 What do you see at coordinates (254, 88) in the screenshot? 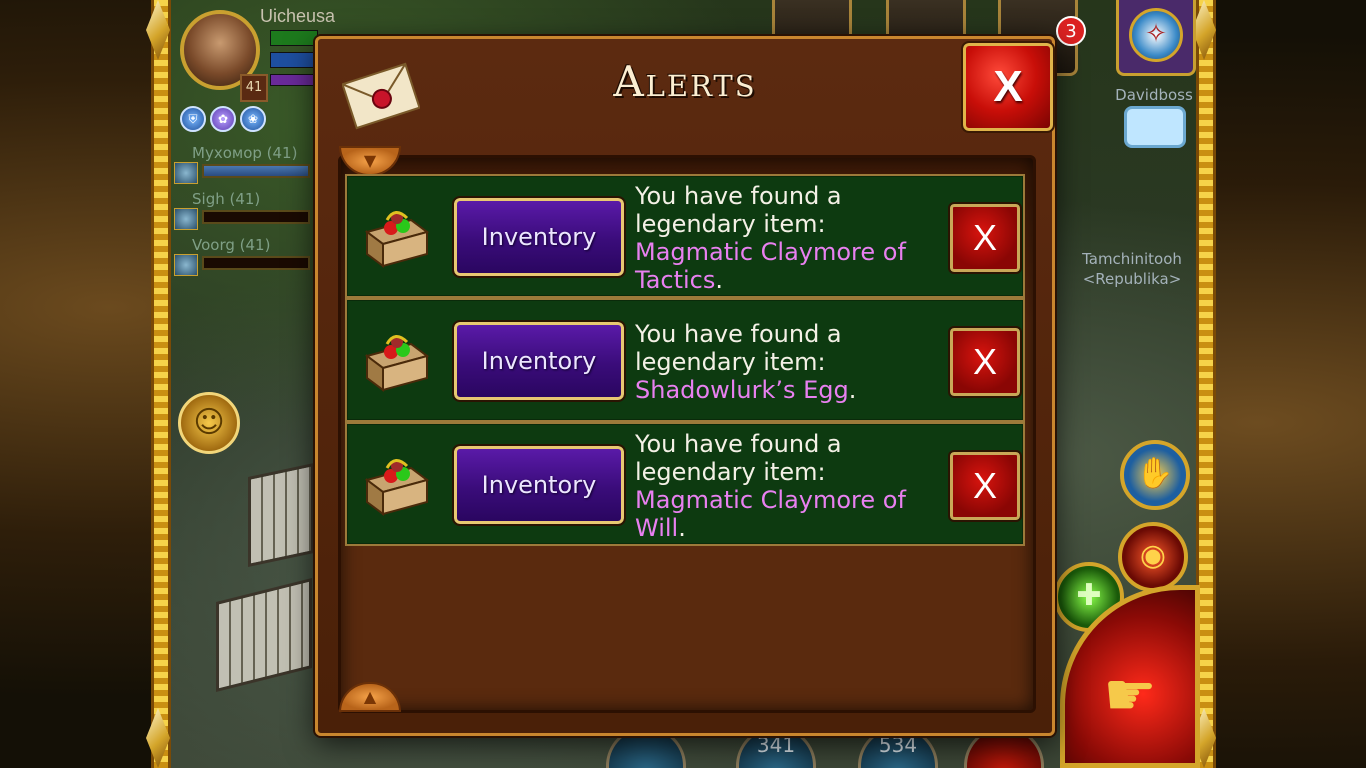
I see `player-level-badge: 41` at bounding box center [254, 88].